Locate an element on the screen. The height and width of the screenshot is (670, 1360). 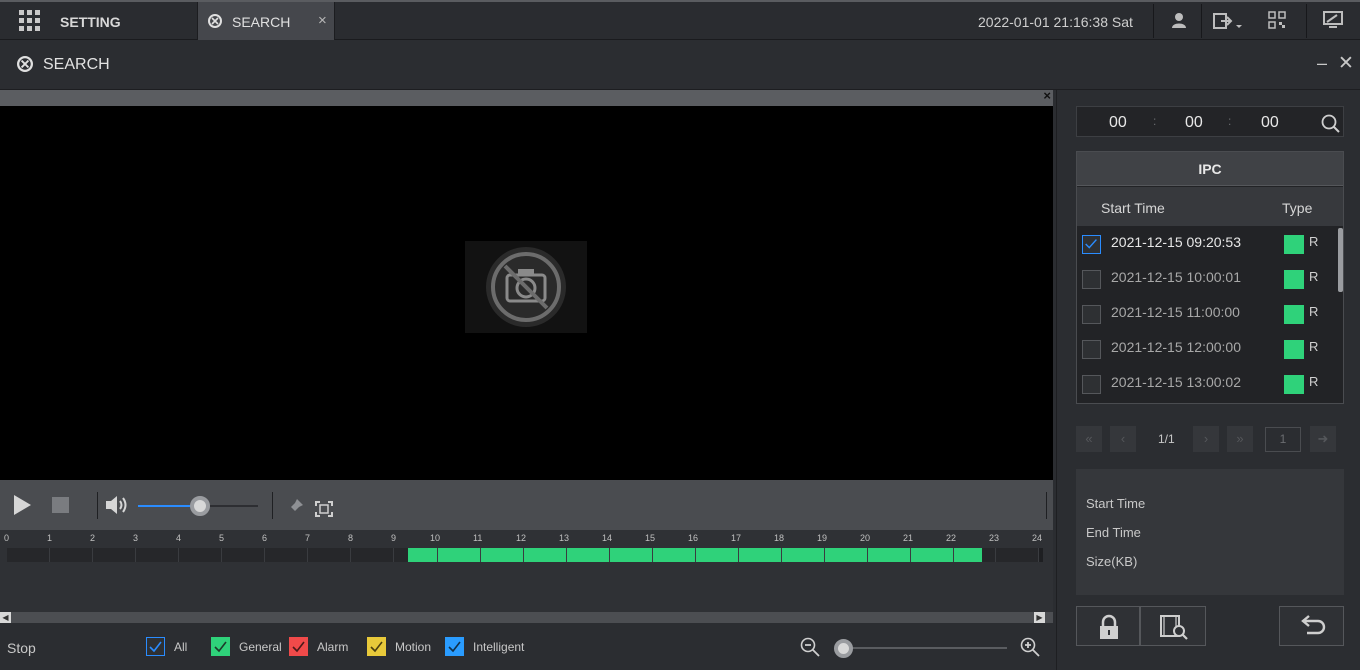
table-row: 2021-12-15 09:20:53 R is located at coordinates (1206, 243).